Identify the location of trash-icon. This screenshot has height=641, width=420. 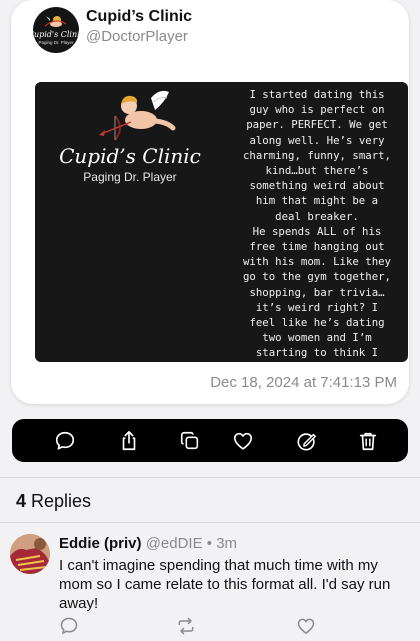
(368, 441).